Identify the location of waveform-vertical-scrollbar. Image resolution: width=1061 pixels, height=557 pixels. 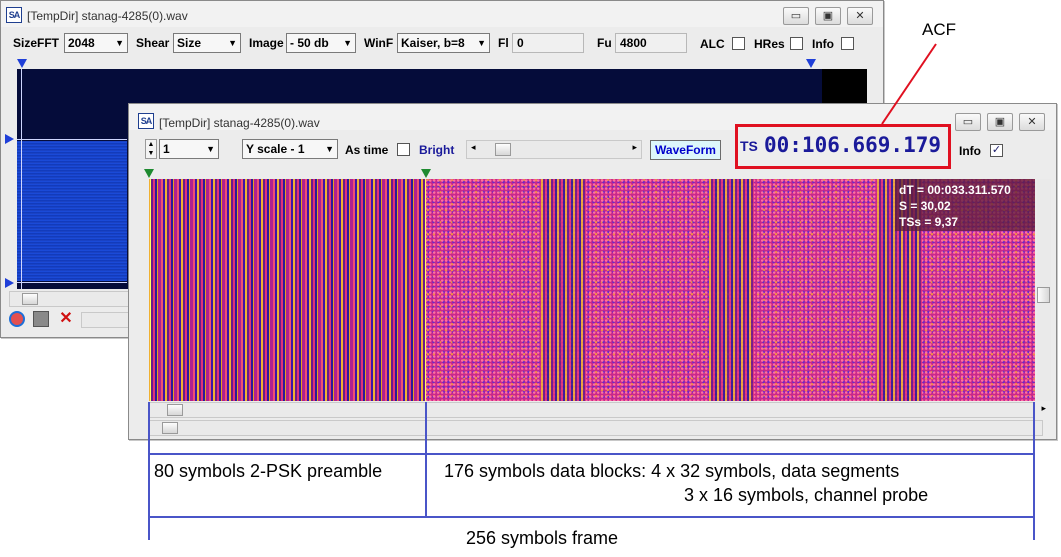
(1044, 290).